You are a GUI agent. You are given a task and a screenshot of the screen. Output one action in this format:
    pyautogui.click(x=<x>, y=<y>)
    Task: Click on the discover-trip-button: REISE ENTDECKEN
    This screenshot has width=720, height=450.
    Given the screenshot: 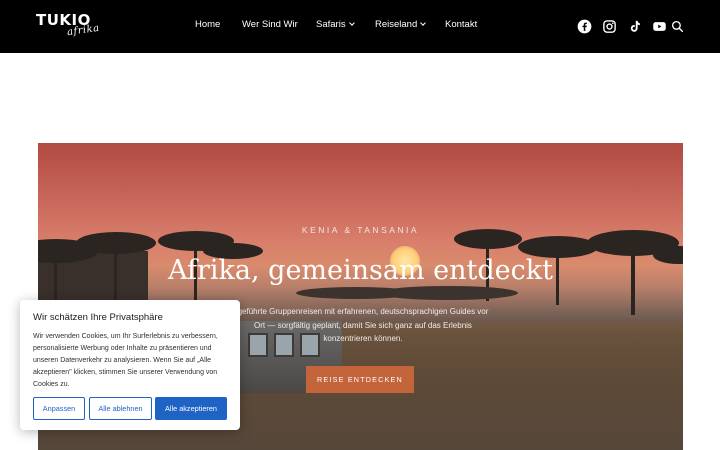 What is the action you would take?
    pyautogui.click(x=360, y=379)
    